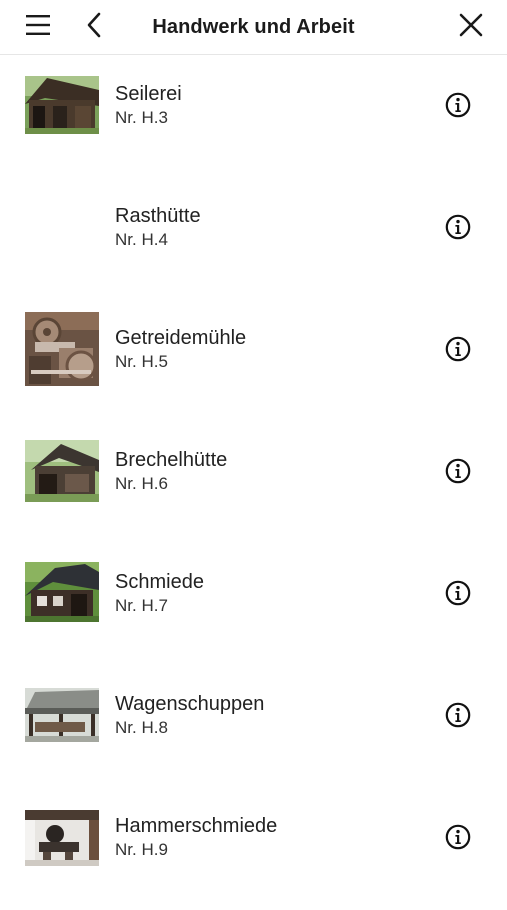 This screenshot has height=910, width=507. What do you see at coordinates (141, 239) in the screenshot?
I see `item-number: Nr. H.4` at bounding box center [141, 239].